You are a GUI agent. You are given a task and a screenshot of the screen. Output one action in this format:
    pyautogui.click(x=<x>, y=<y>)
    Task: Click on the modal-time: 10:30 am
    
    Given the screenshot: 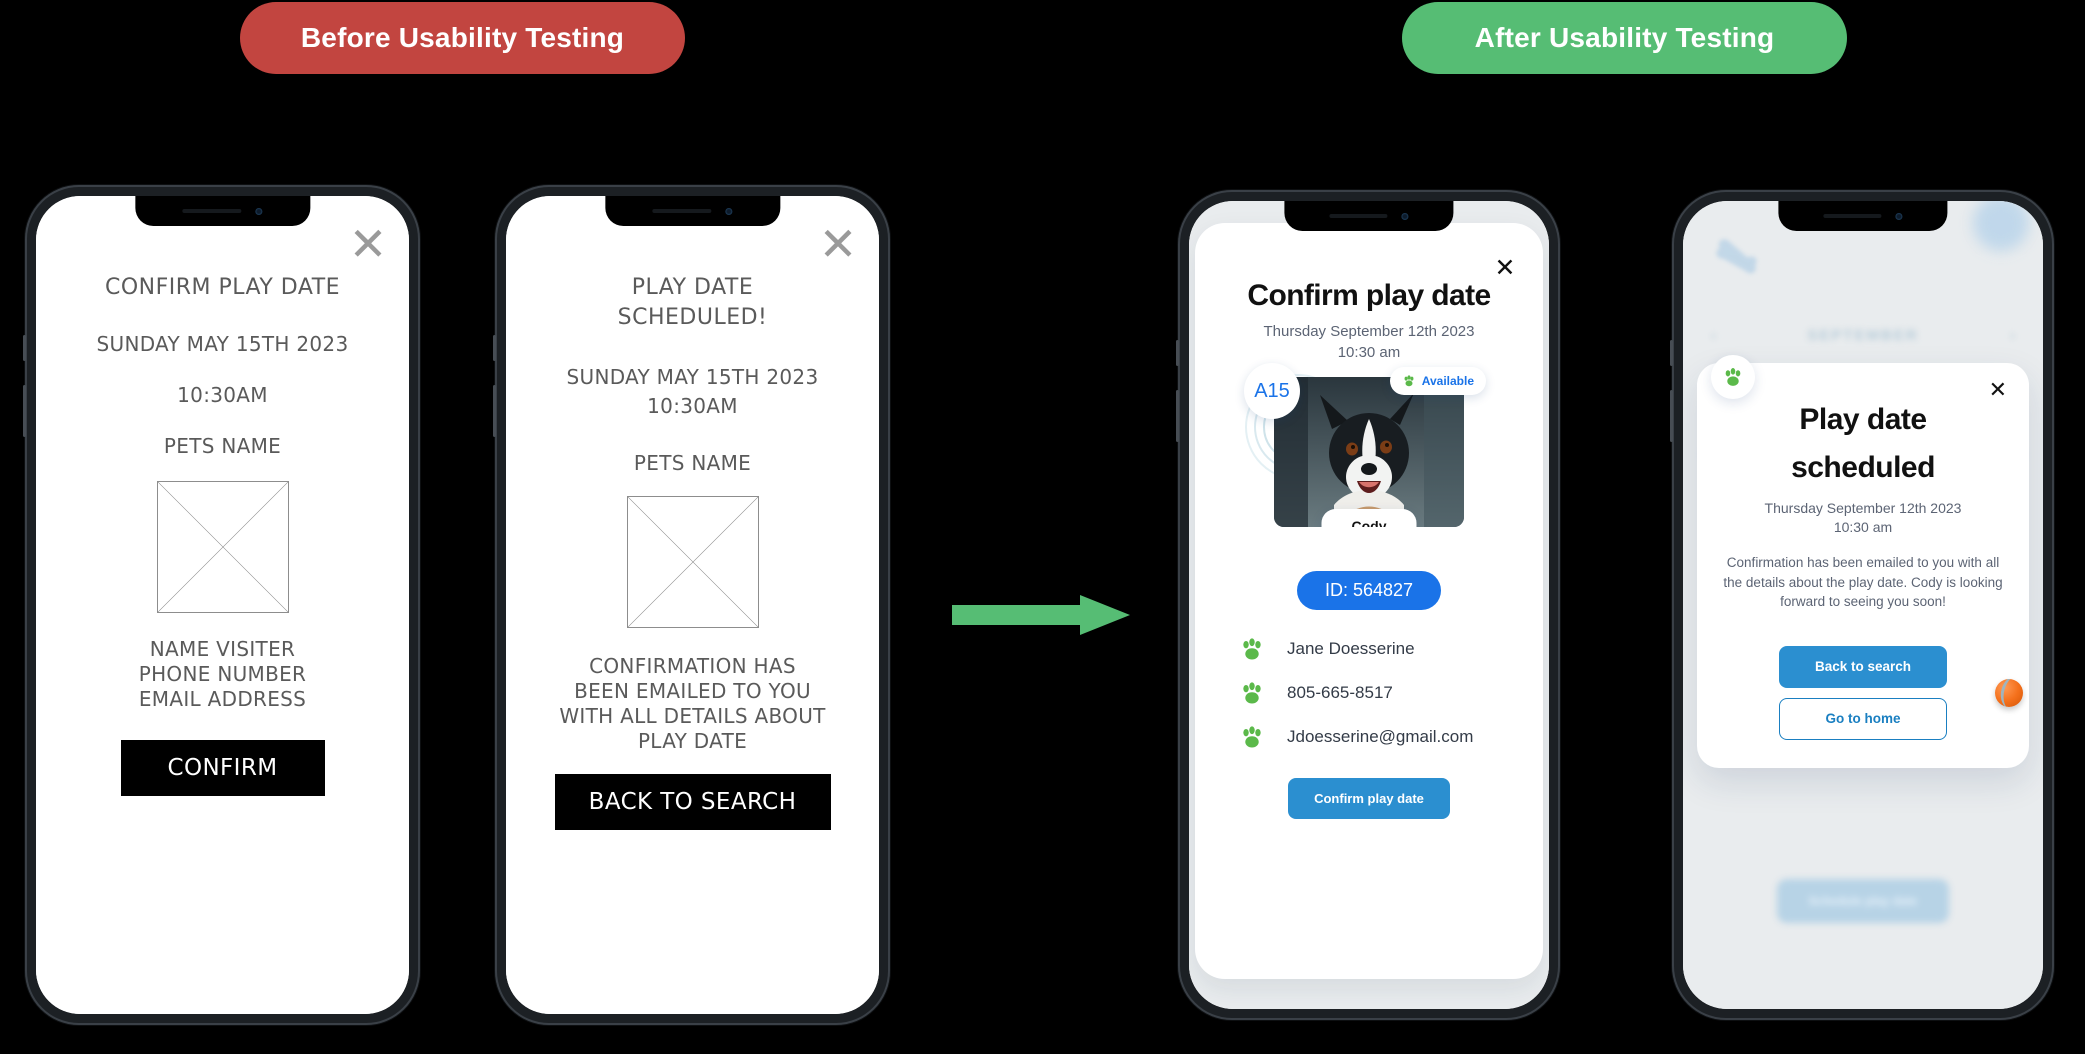 What is the action you would take?
    pyautogui.click(x=1863, y=527)
    